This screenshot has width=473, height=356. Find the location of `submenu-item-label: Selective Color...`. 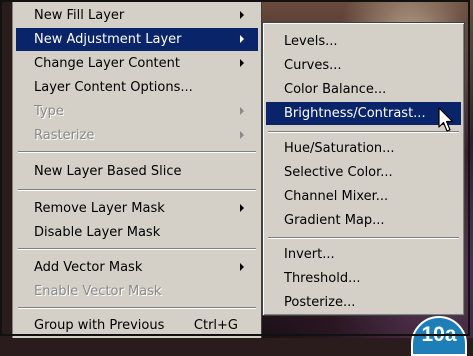

submenu-item-label: Selective Color... is located at coordinates (338, 172).